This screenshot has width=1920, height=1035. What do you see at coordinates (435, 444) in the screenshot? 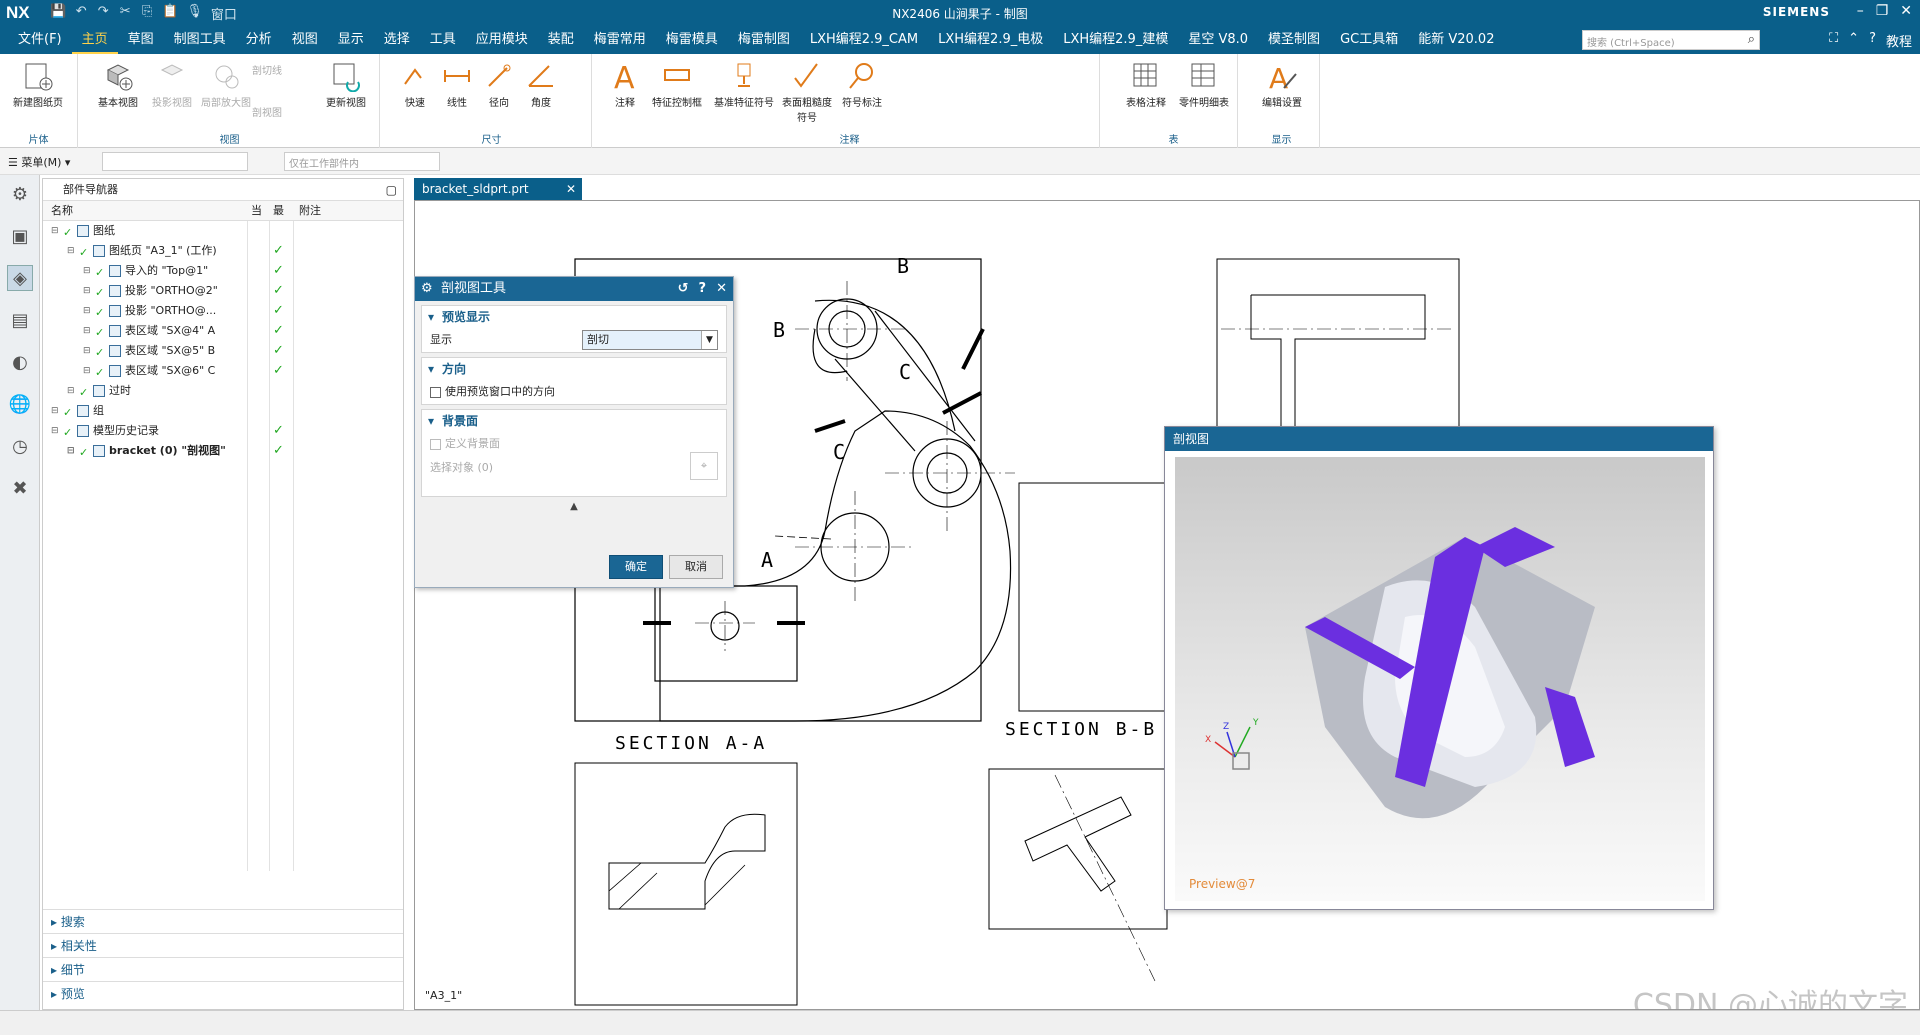
I see `define-bg-checkbox` at bounding box center [435, 444].